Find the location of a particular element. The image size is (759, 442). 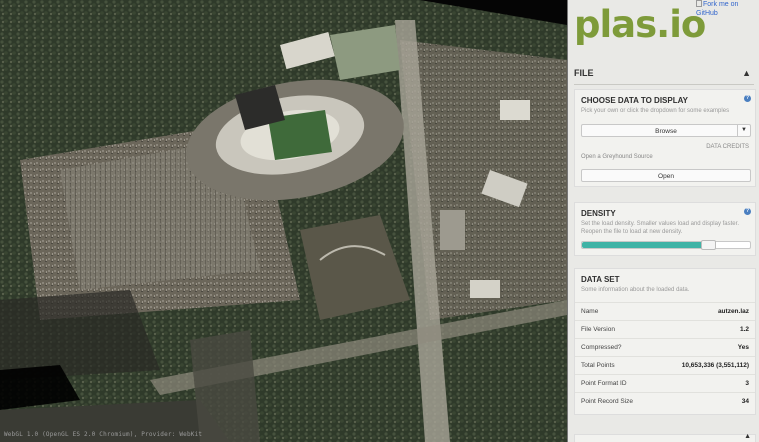

data-set-value: autzen.laz is located at coordinates (733, 311).